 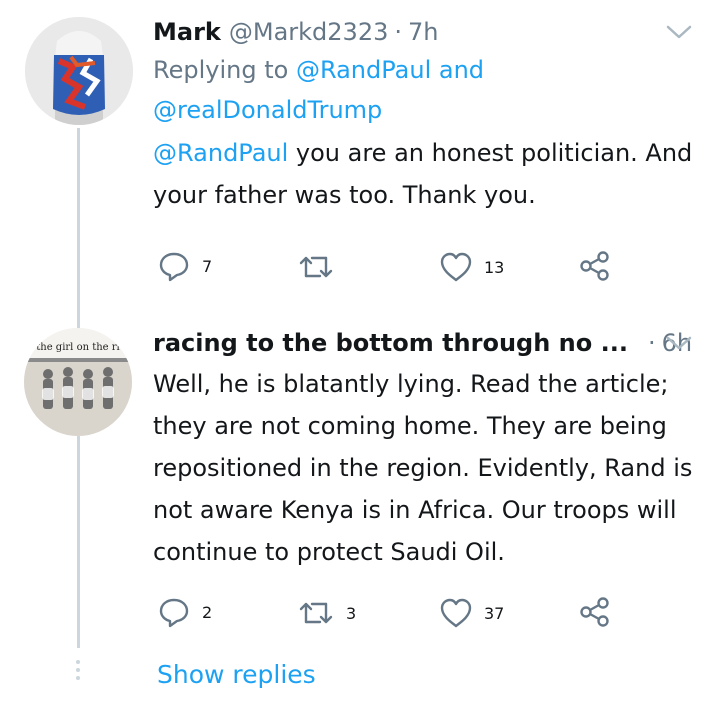 What do you see at coordinates (309, 32) in the screenshot?
I see `user-handle: @Markd2323` at bounding box center [309, 32].